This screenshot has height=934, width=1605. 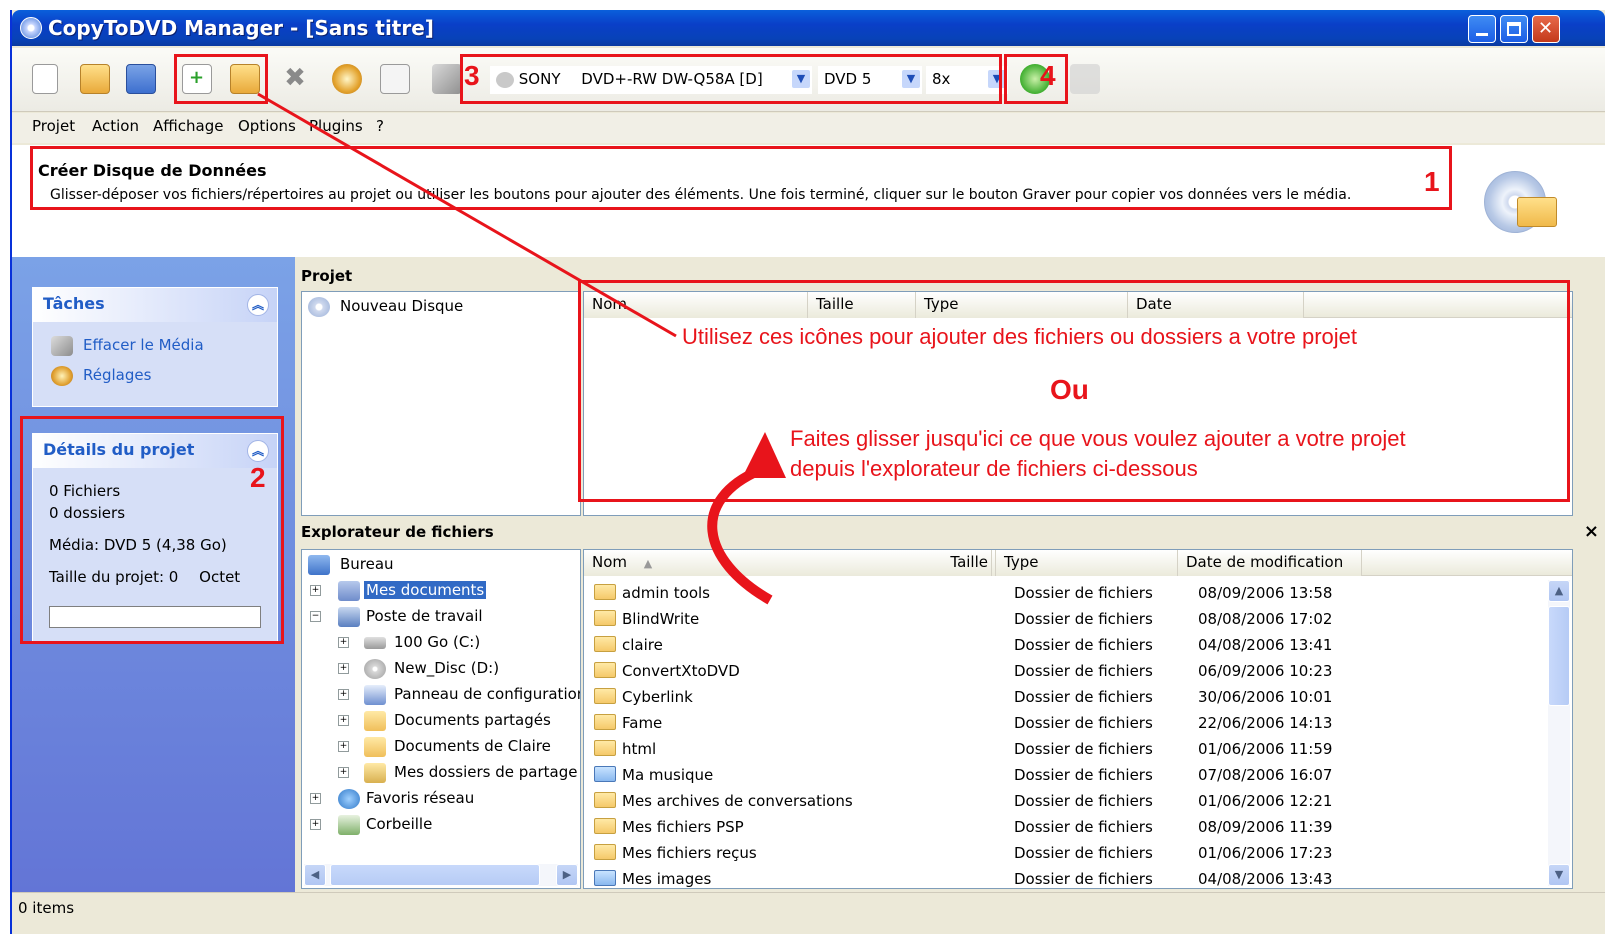 I want to click on column-name-label: Nom, so click(x=610, y=562).